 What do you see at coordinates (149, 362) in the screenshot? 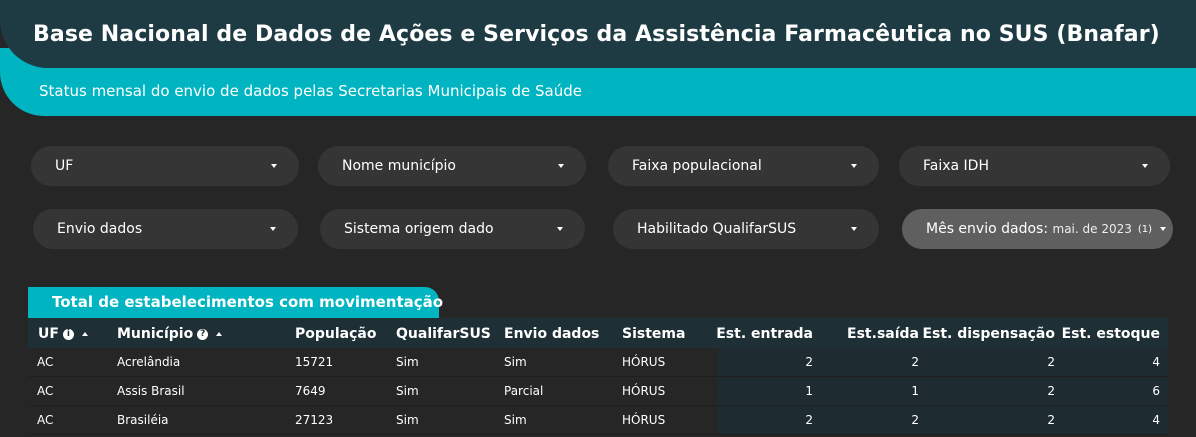
I see `cell-municipio: Acrelândia` at bounding box center [149, 362].